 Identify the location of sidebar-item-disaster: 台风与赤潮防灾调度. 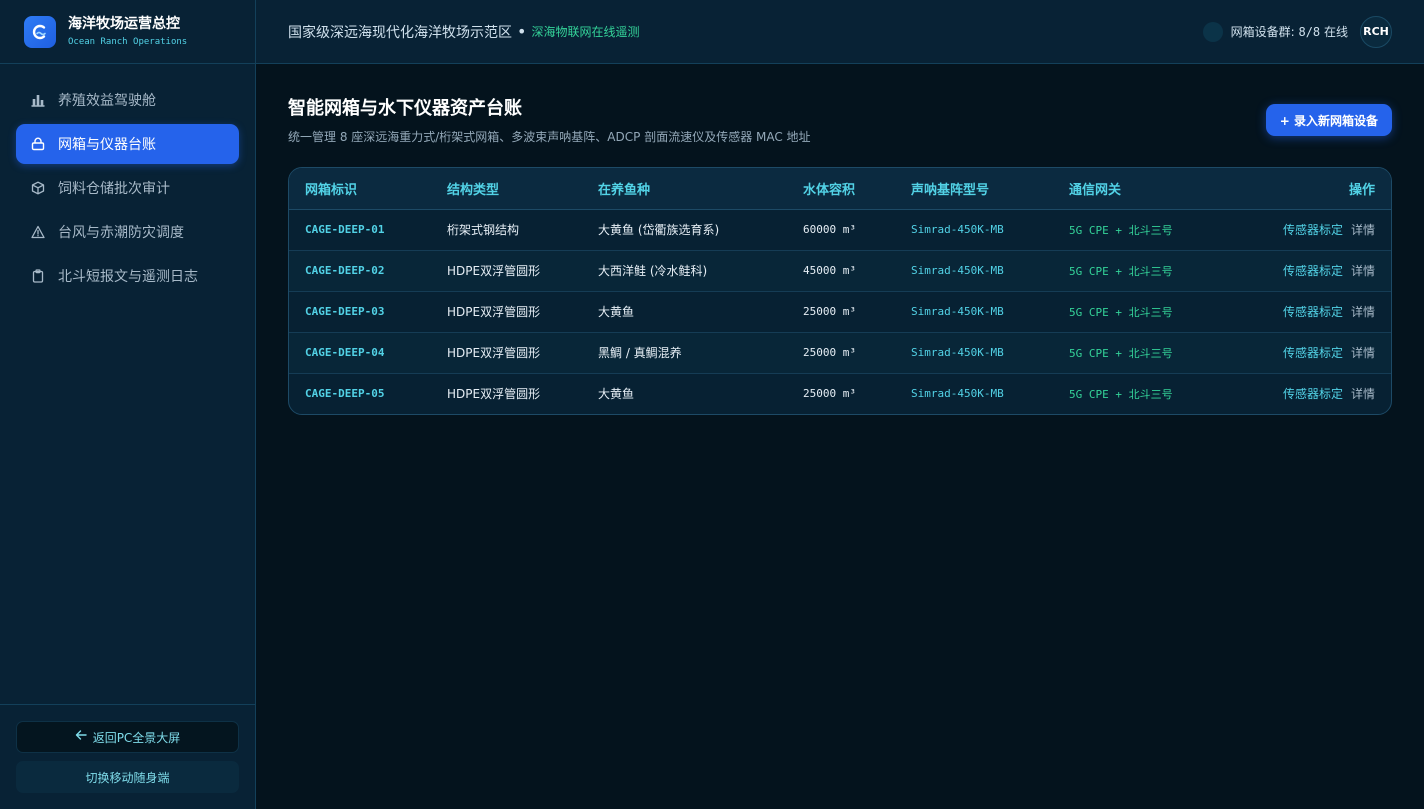
(127, 232).